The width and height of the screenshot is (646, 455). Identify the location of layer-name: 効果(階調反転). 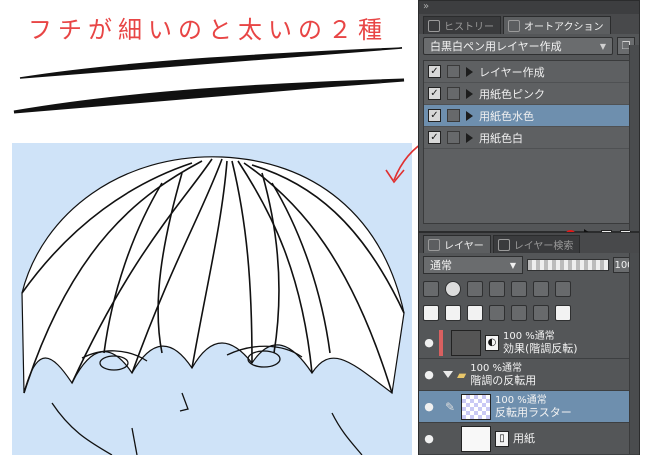
(540, 348).